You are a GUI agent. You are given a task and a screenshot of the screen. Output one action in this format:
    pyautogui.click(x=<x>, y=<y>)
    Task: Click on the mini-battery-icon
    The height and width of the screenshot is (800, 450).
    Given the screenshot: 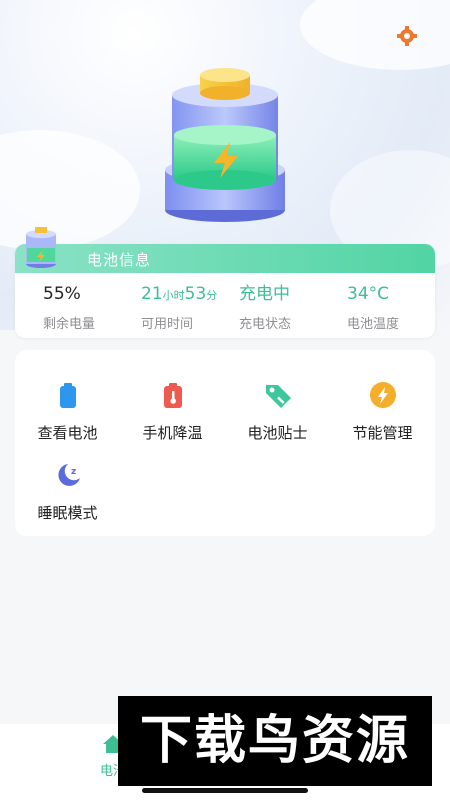 What is the action you would take?
    pyautogui.click(x=41, y=247)
    